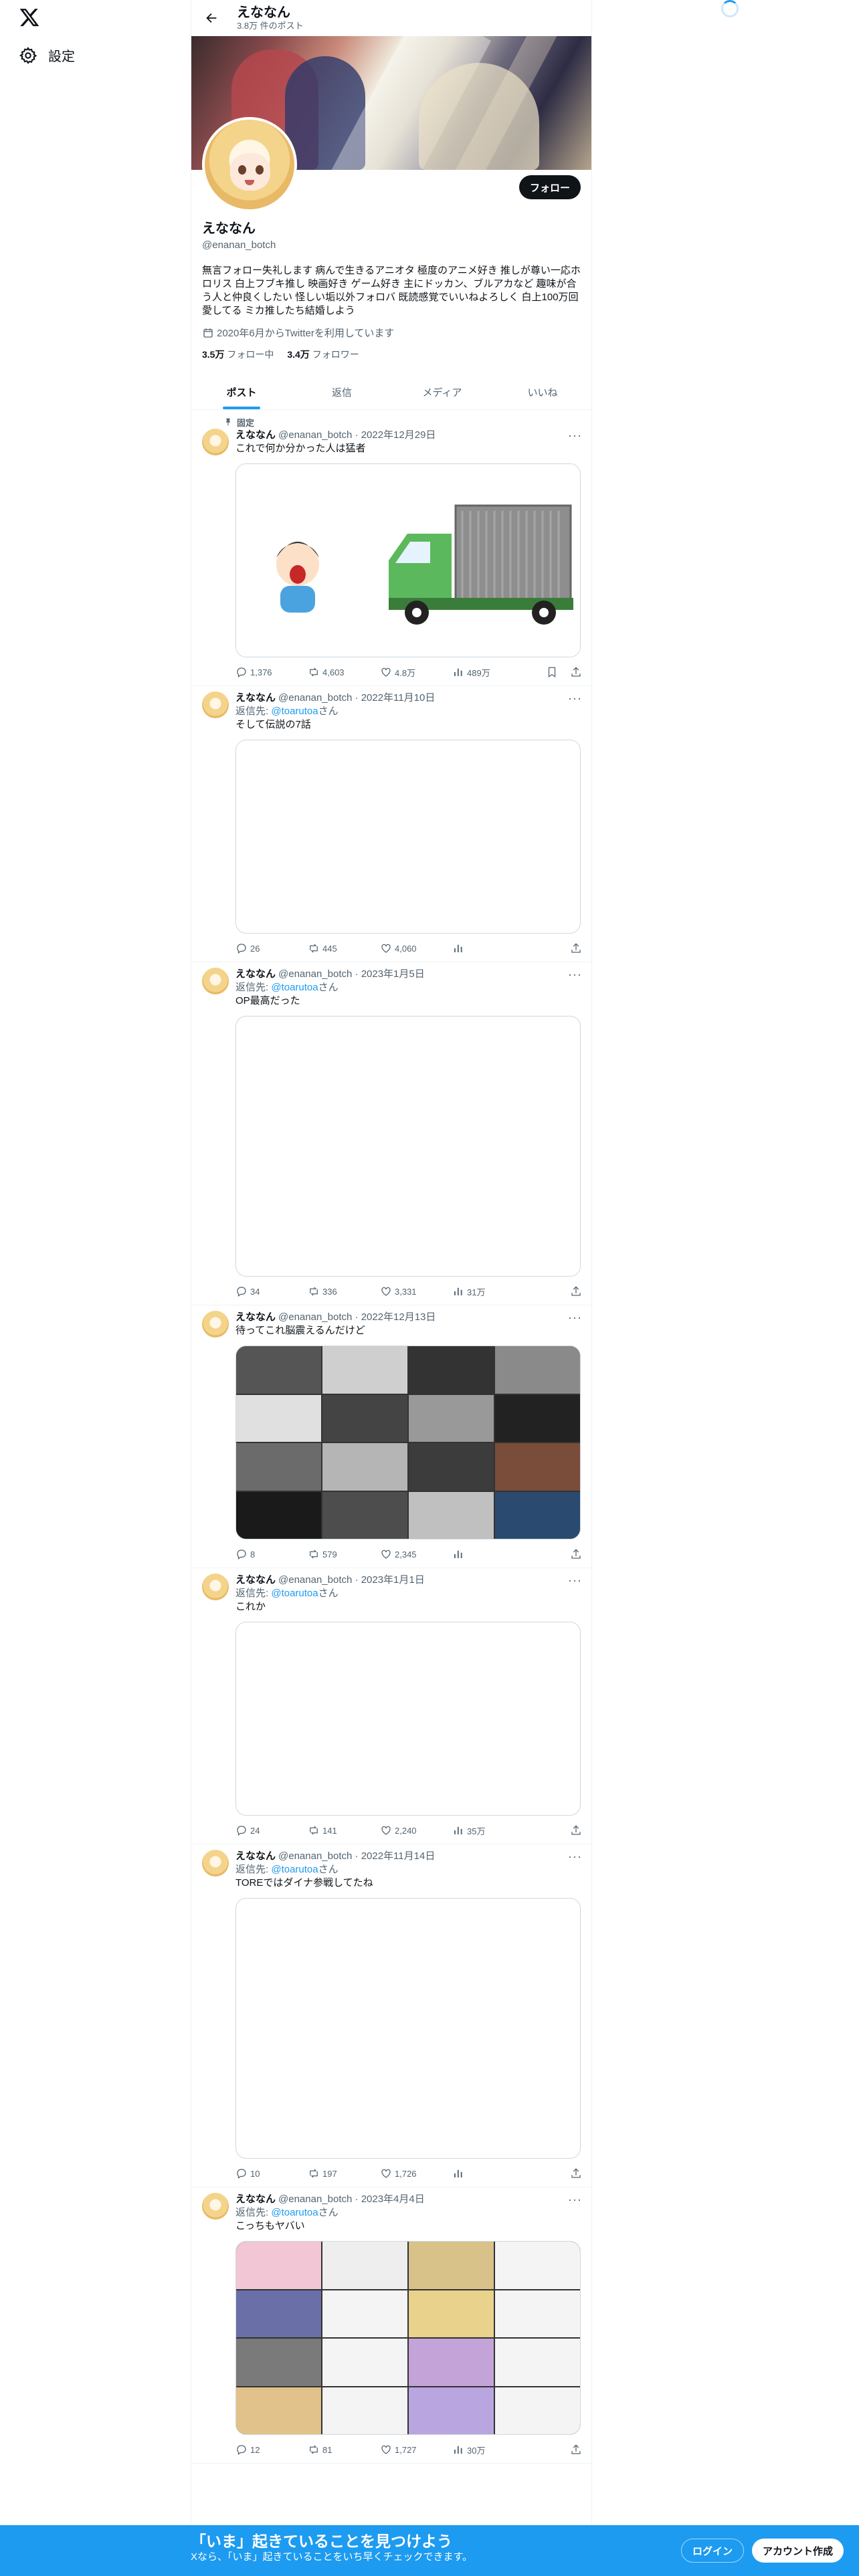 The height and width of the screenshot is (2576, 859). I want to click on views-button: 35万, so click(488, 1830).